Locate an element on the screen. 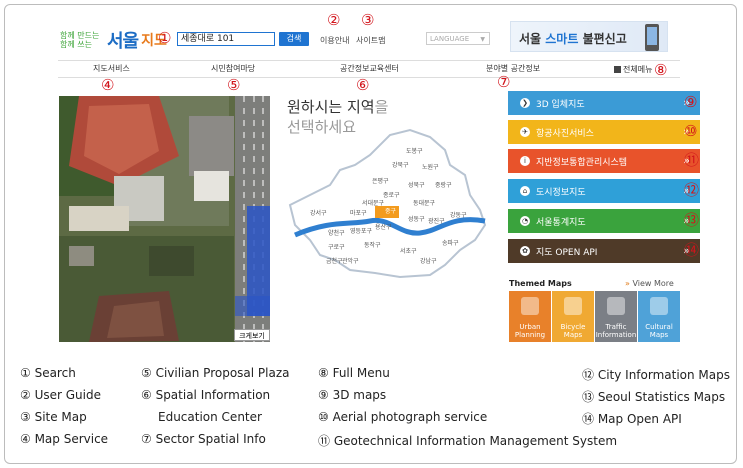  district-label: 용산구 is located at coordinates (383, 227).